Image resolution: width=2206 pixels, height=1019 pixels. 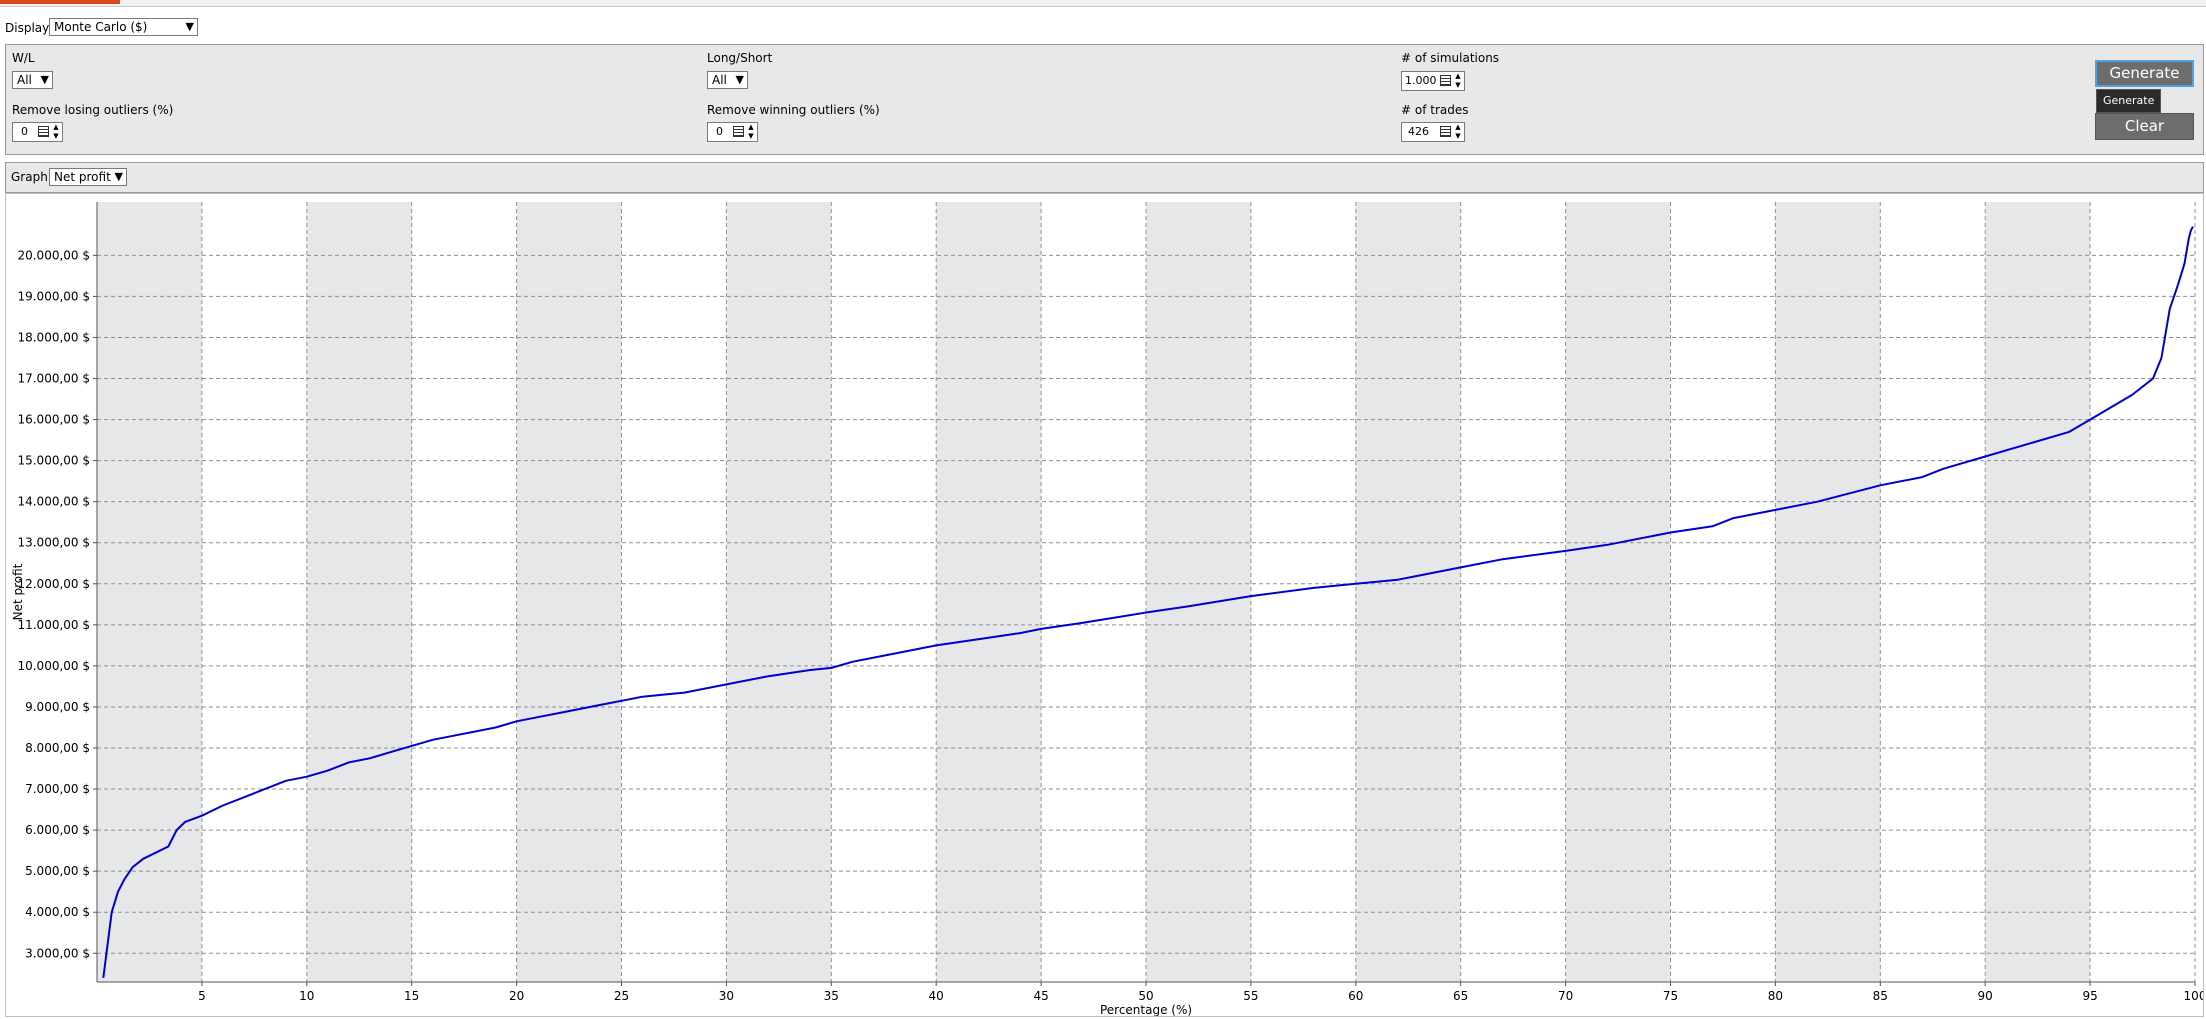 I want to click on x-tick-label: 25, so click(x=621, y=996).